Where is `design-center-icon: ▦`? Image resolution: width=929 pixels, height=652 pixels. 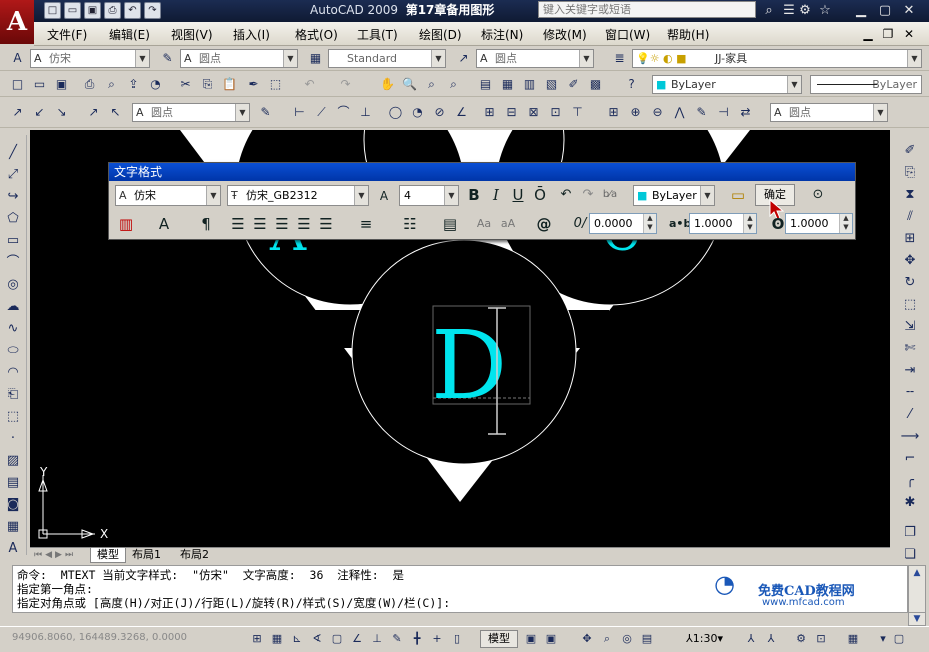
design-center-icon: ▦ is located at coordinates (507, 84).